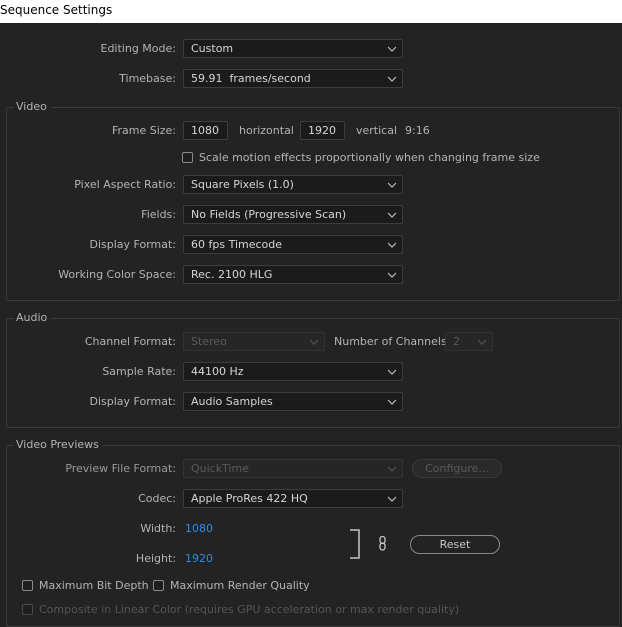 The image size is (622, 627). What do you see at coordinates (383, 543) in the screenshot?
I see `link-icon` at bounding box center [383, 543].